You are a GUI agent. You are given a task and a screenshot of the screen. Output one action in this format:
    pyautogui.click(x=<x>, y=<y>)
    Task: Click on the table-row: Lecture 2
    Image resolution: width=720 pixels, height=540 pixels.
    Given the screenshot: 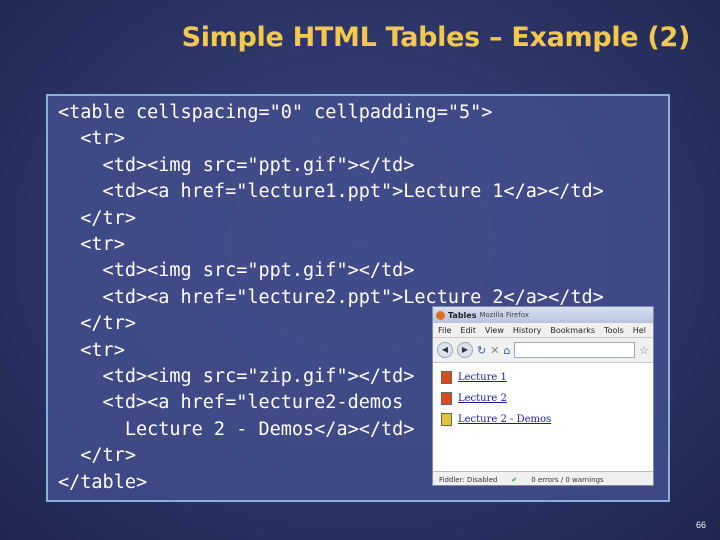 What is the action you would take?
    pyautogui.click(x=547, y=398)
    